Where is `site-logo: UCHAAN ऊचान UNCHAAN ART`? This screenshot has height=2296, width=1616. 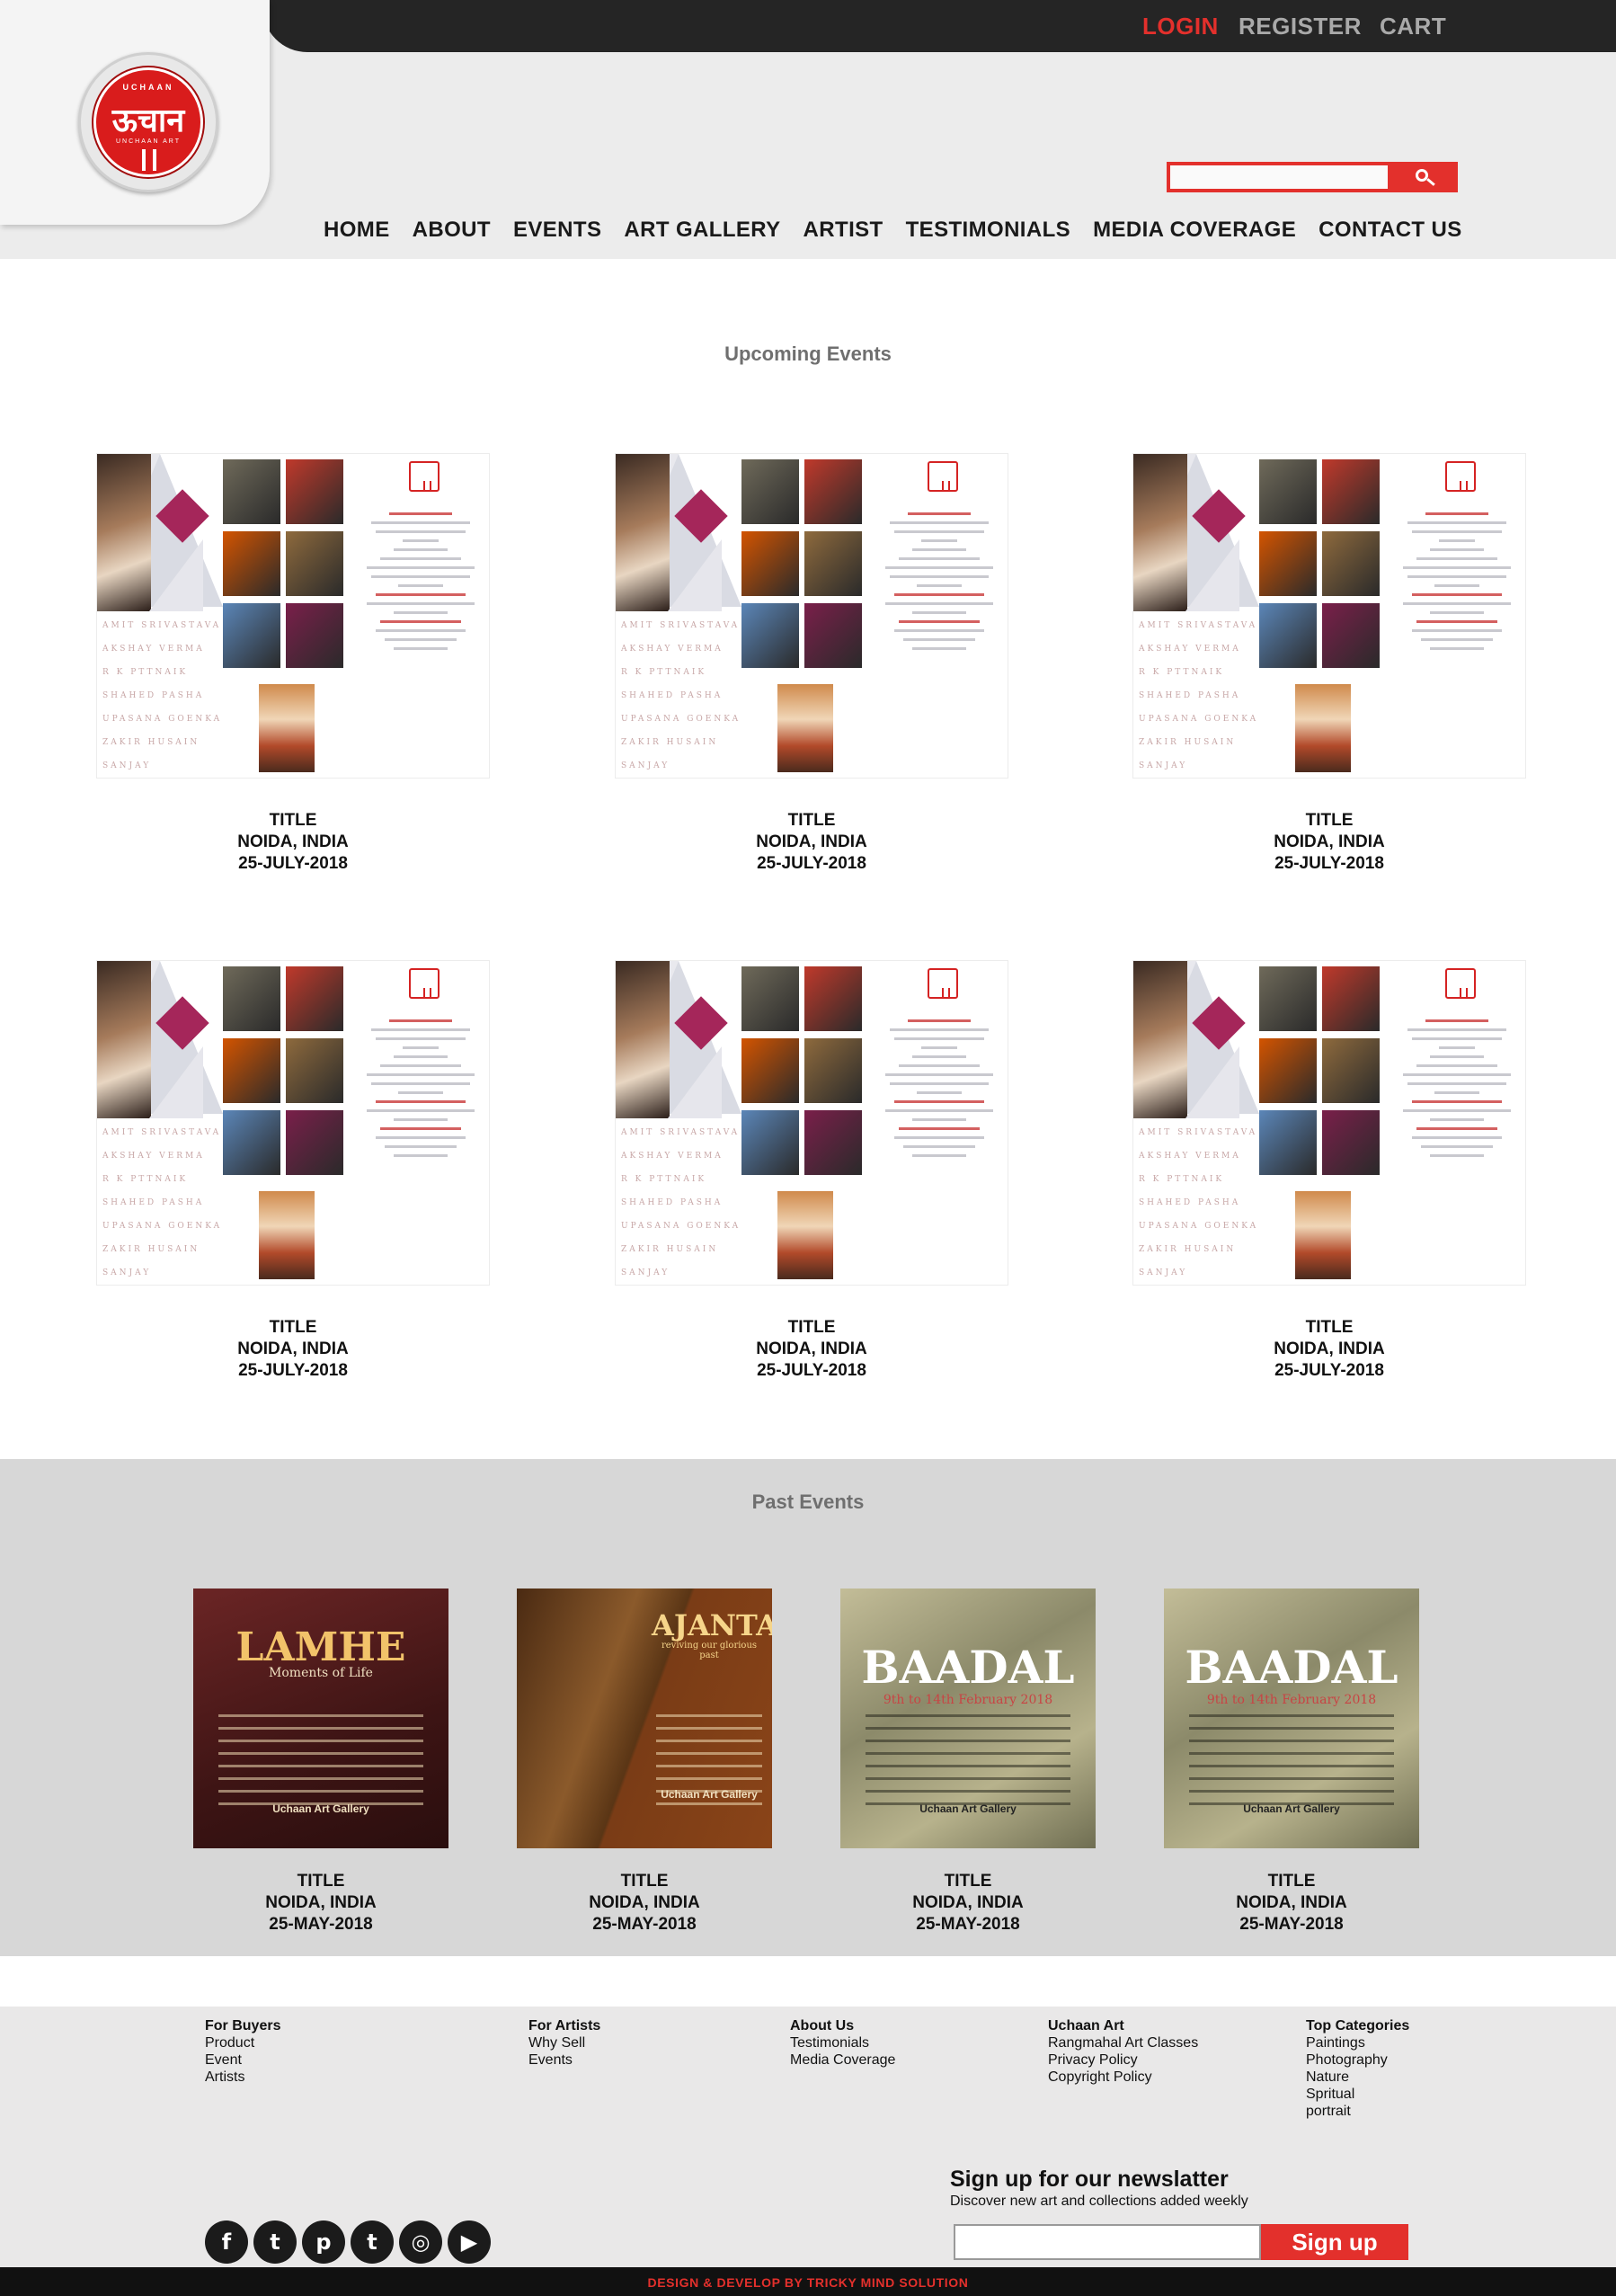 site-logo: UCHAAN ऊचान UNCHAAN ART is located at coordinates (148, 122).